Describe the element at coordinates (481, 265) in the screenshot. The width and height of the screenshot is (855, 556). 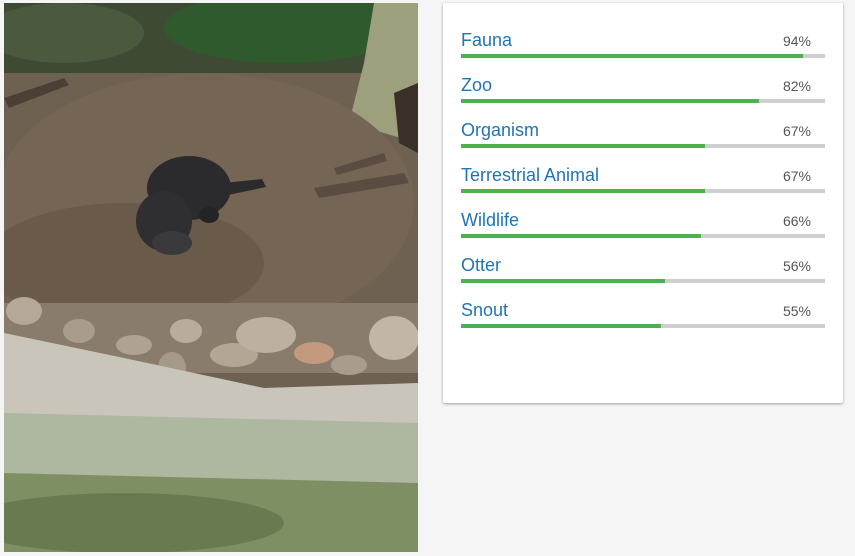
I see `label-name: Otter` at that location.